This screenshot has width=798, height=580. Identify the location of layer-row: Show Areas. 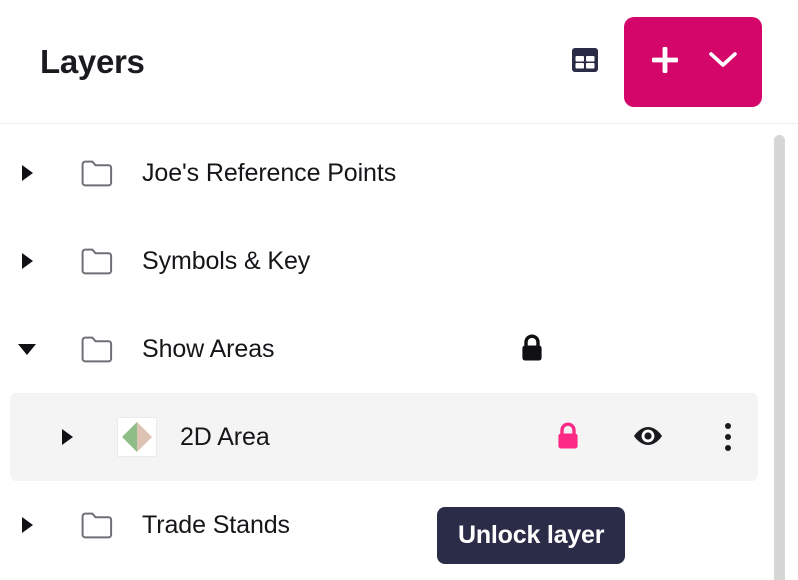
(384, 349).